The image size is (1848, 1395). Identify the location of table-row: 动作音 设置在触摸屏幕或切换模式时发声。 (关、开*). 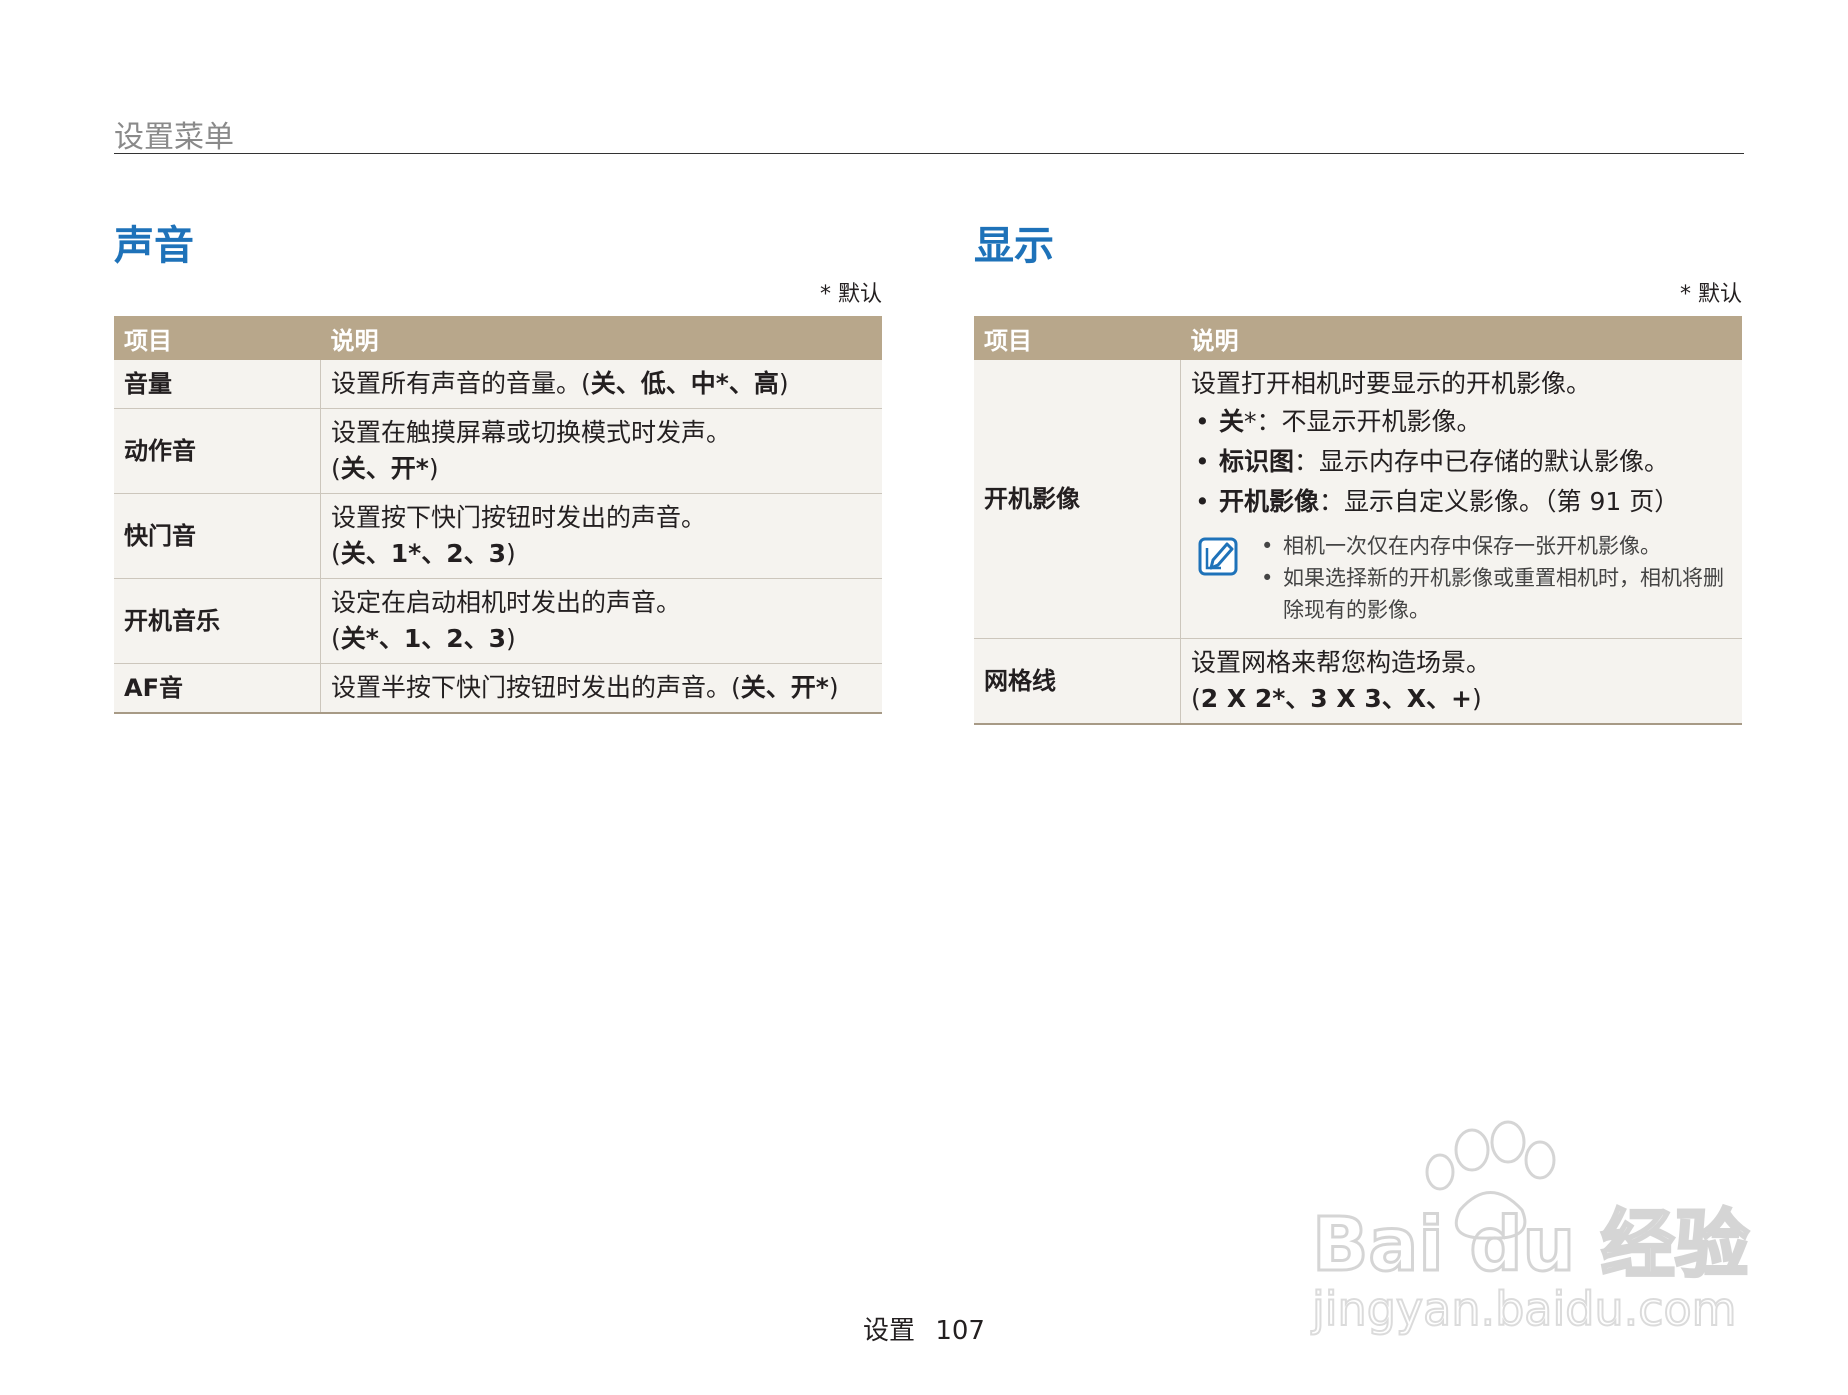
(498, 451).